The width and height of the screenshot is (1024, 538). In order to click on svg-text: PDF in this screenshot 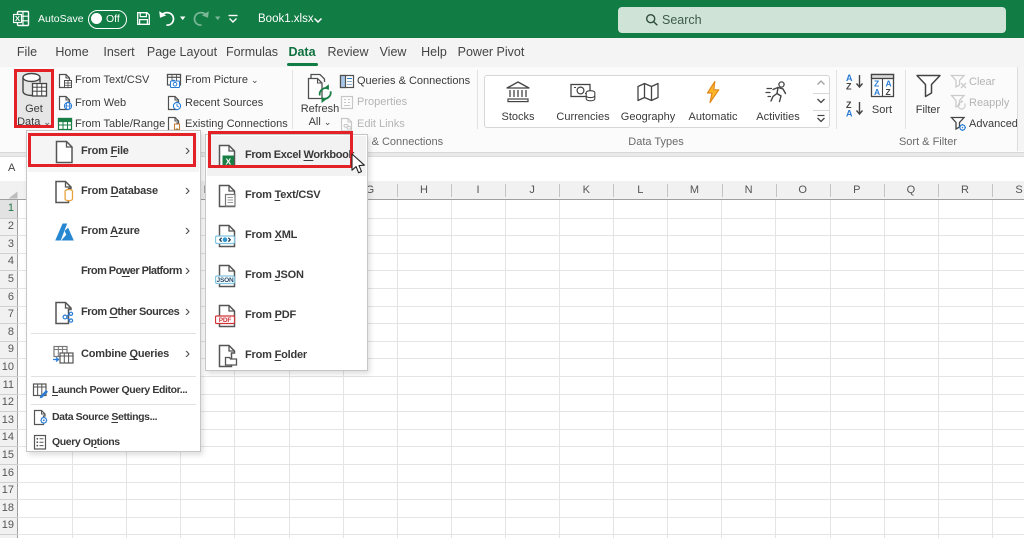, I will do `click(225, 320)`.